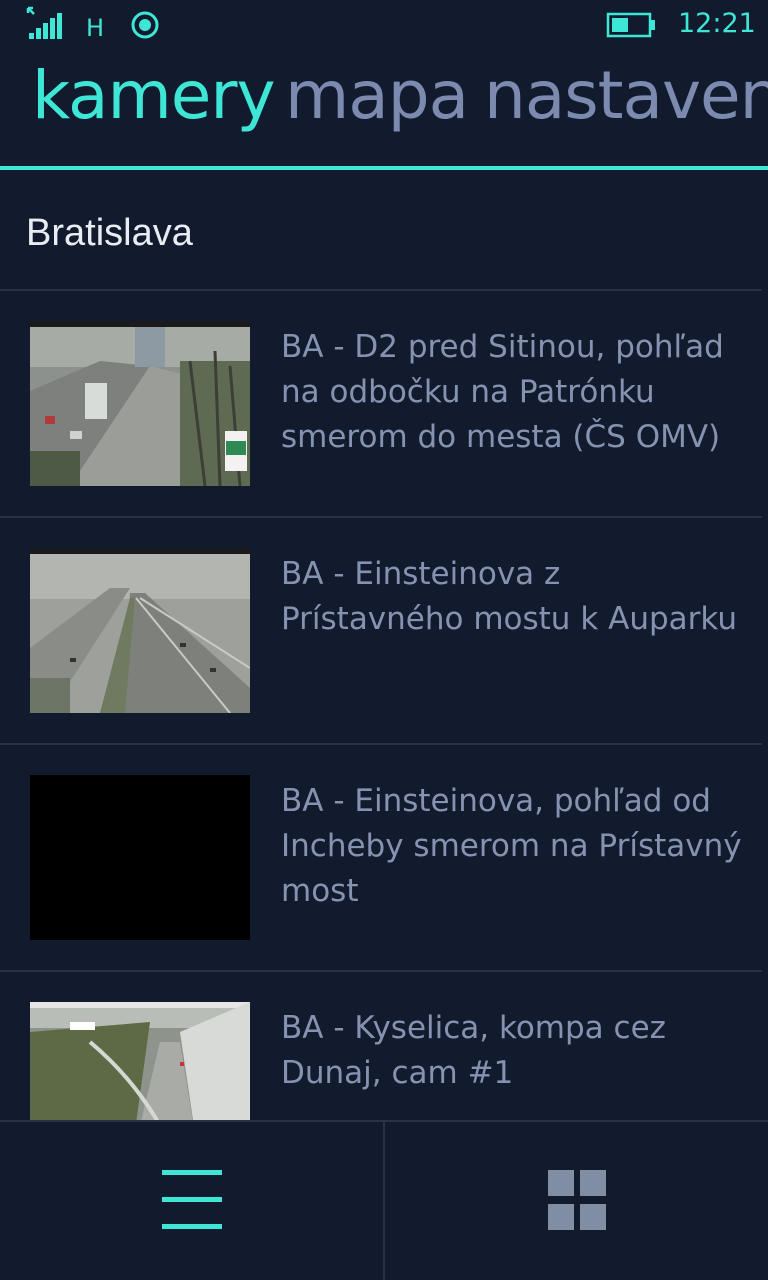  What do you see at coordinates (377, 96) in the screenshot?
I see `tab-mapa: mapa` at bounding box center [377, 96].